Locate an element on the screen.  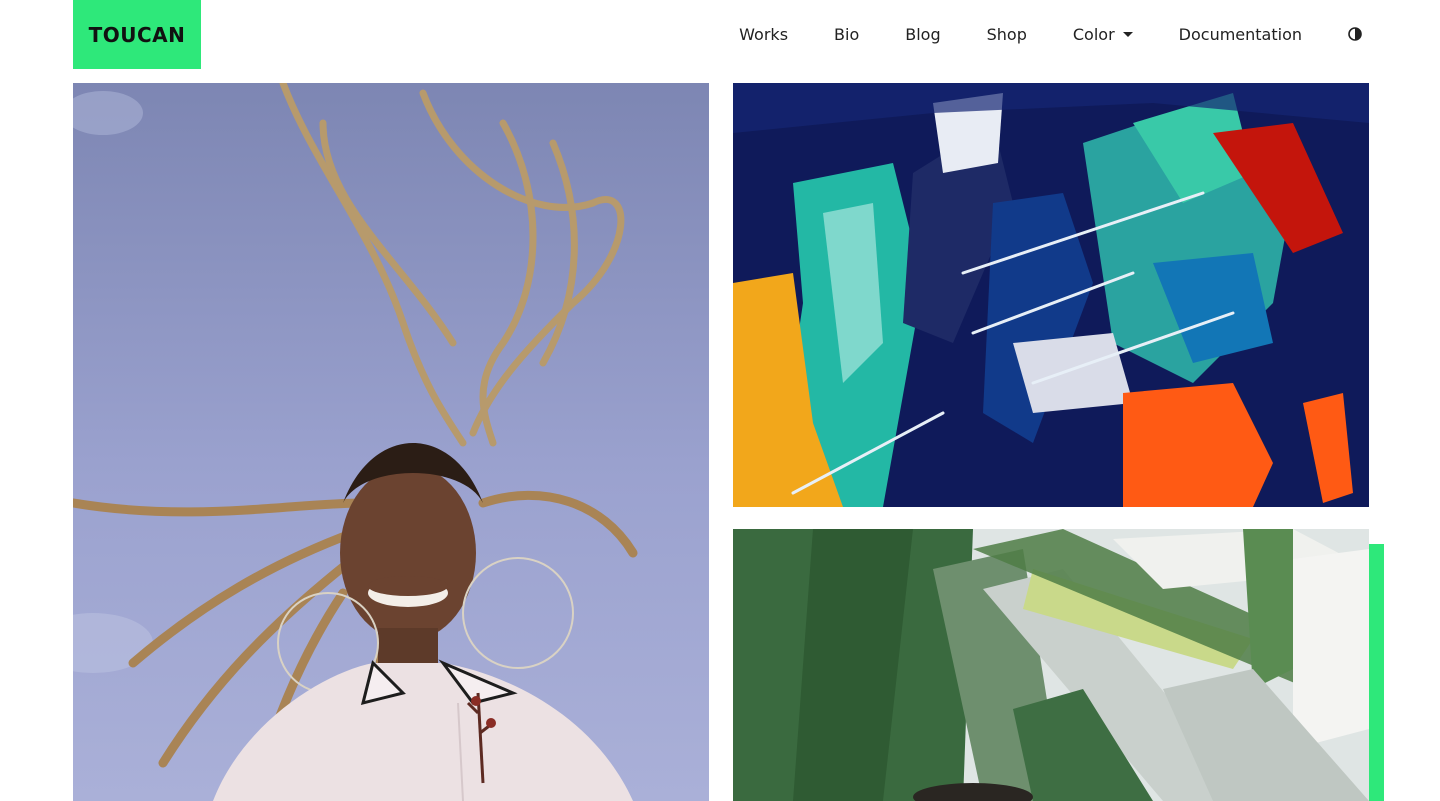
nav-color-dropdown: Color is located at coordinates (1103, 34).